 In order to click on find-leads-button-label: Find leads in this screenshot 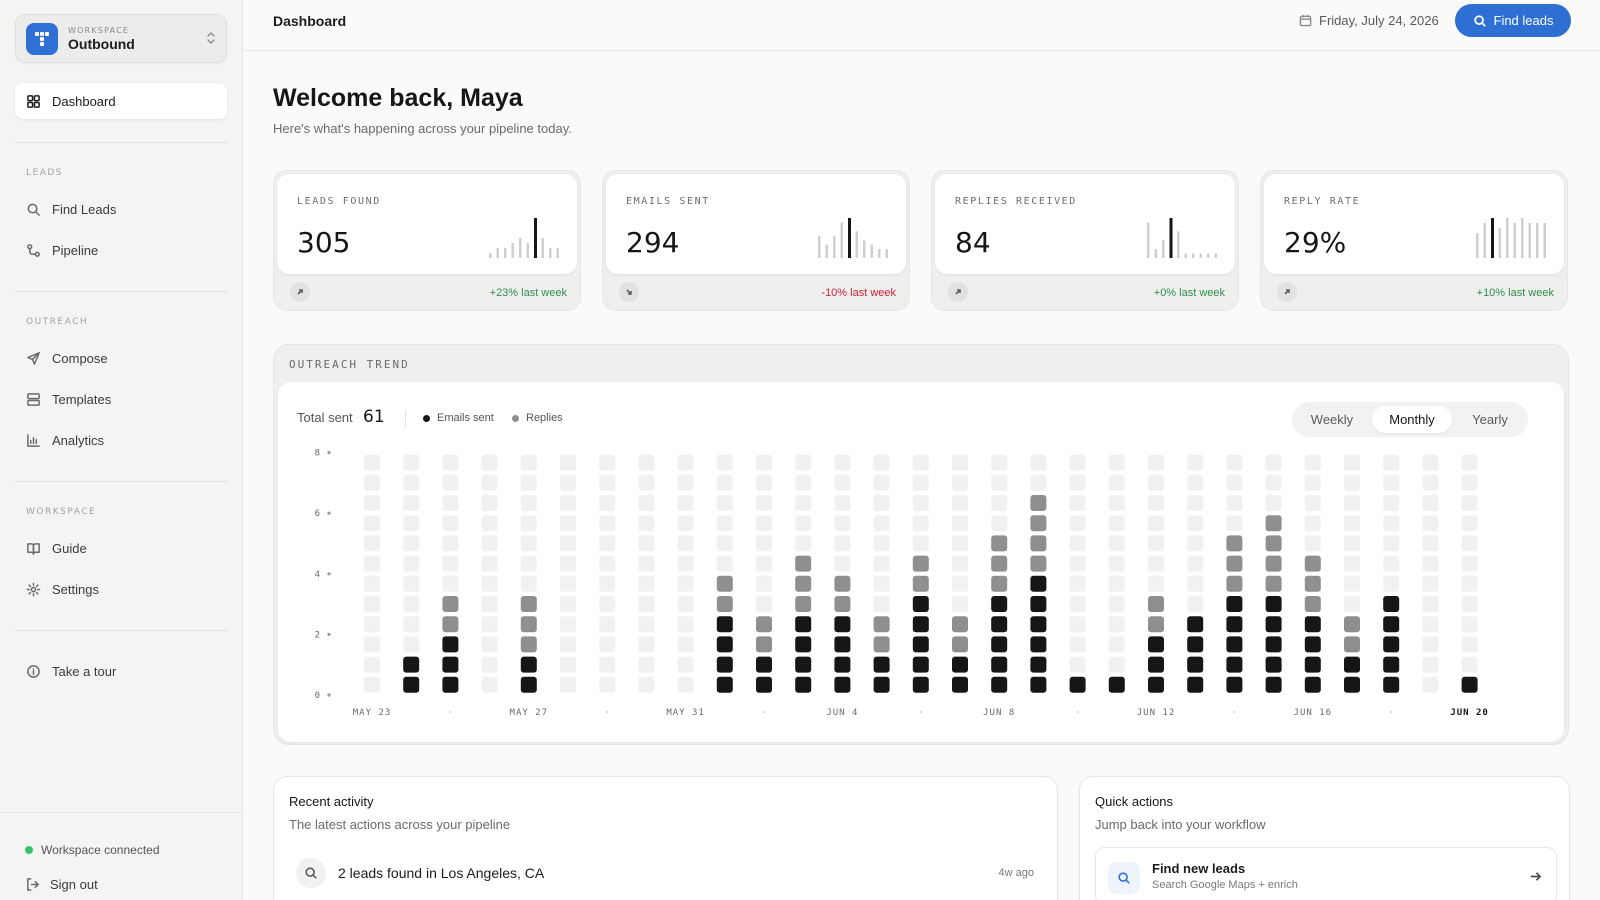, I will do `click(1523, 20)`.